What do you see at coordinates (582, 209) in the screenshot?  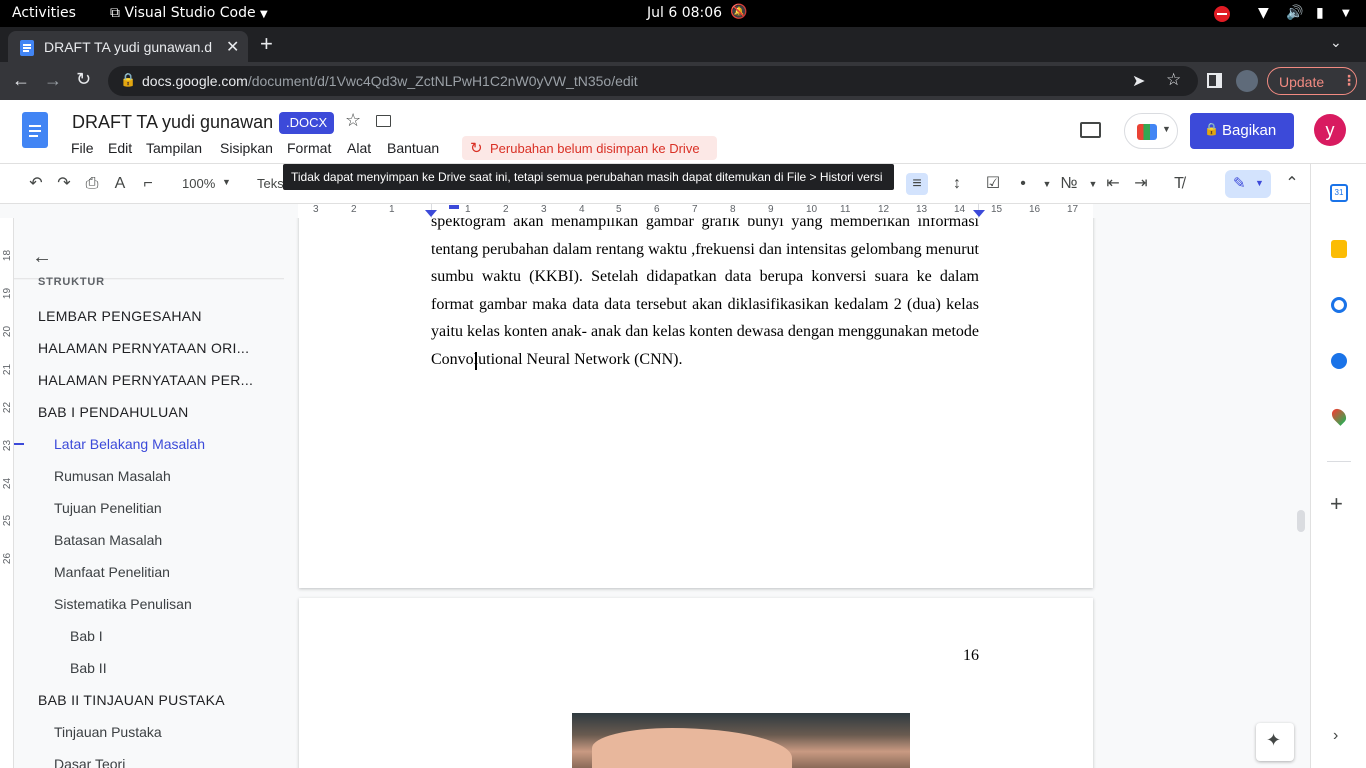 I see `ruler-label: 4` at bounding box center [582, 209].